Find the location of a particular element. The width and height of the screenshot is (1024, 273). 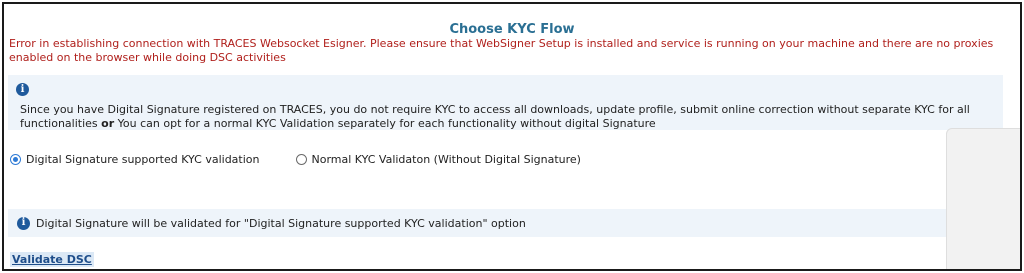

radio-button-dsc-kyc is located at coordinates (15, 159).